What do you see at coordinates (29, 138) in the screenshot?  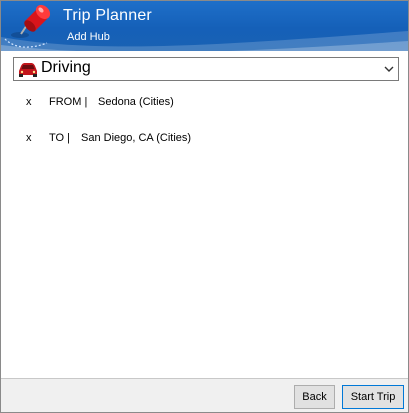 I see `remove-hub-to-button: x` at bounding box center [29, 138].